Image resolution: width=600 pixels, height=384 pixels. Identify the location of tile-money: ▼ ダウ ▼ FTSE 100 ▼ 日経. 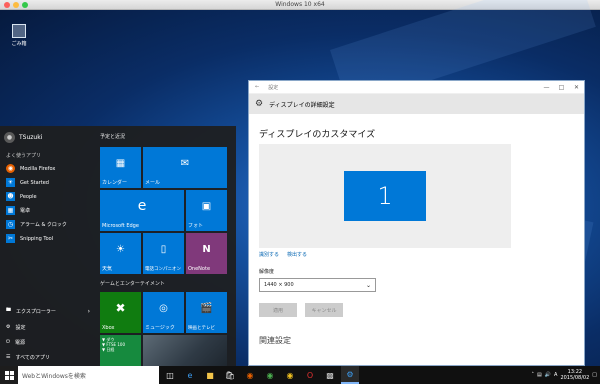
(120, 350).